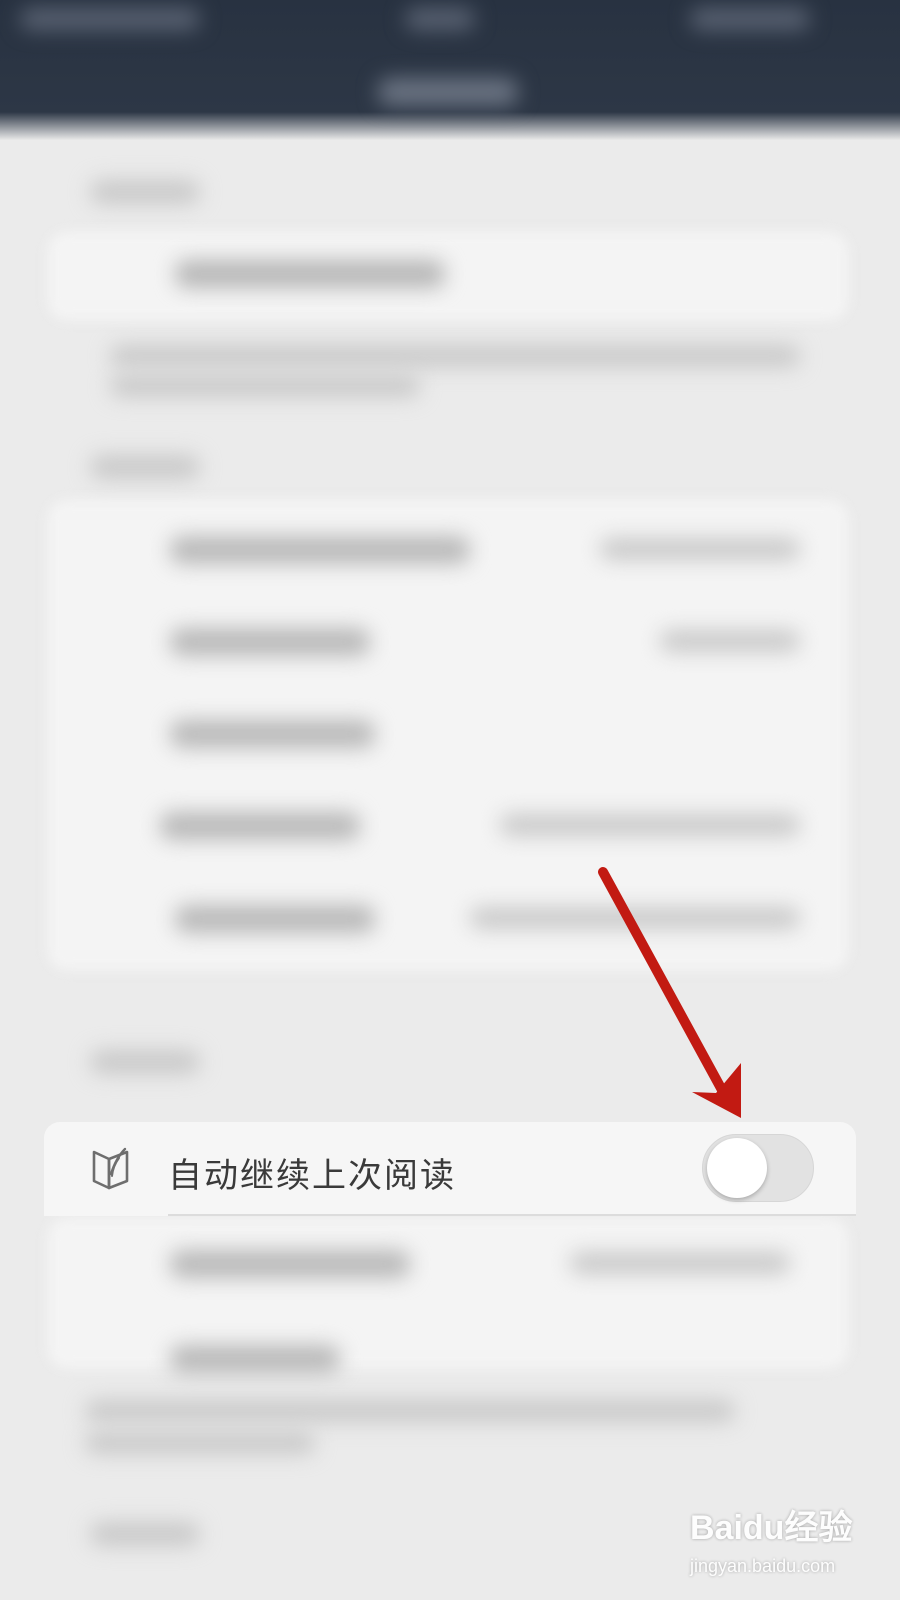 This screenshot has width=900, height=1600. Describe the element at coordinates (440, 19) in the screenshot. I see `blurred-status-center` at that location.